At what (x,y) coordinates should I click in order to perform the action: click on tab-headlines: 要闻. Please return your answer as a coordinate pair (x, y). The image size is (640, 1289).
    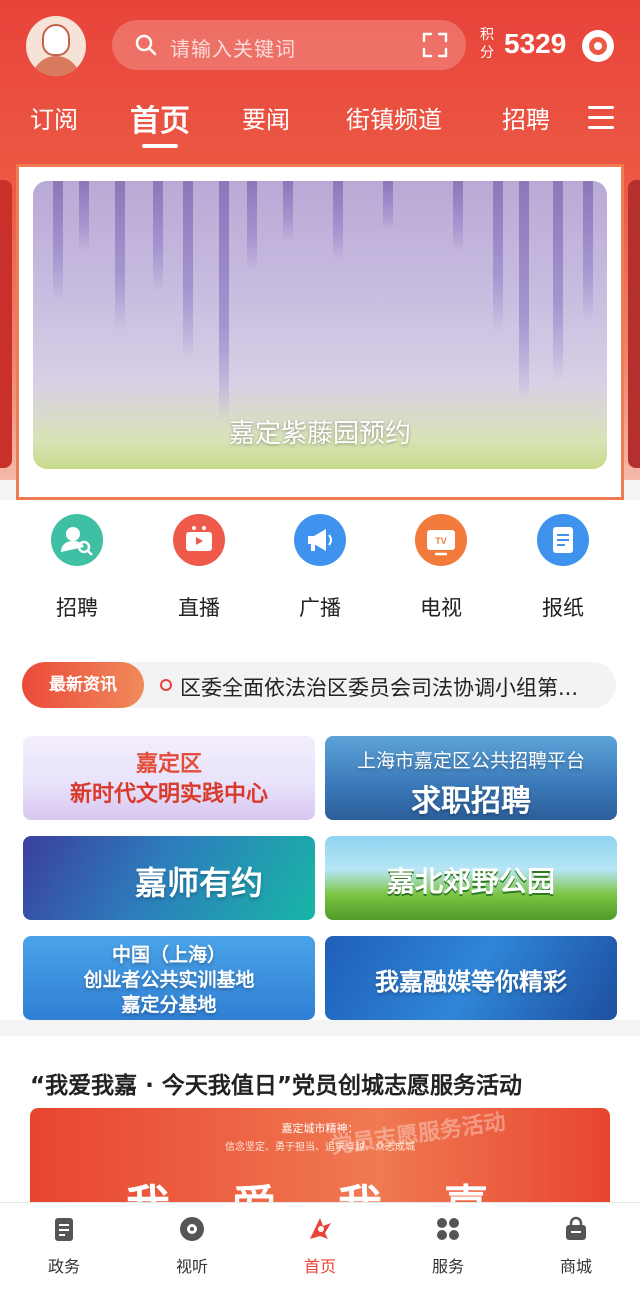
    Looking at the image, I should click on (266, 117).